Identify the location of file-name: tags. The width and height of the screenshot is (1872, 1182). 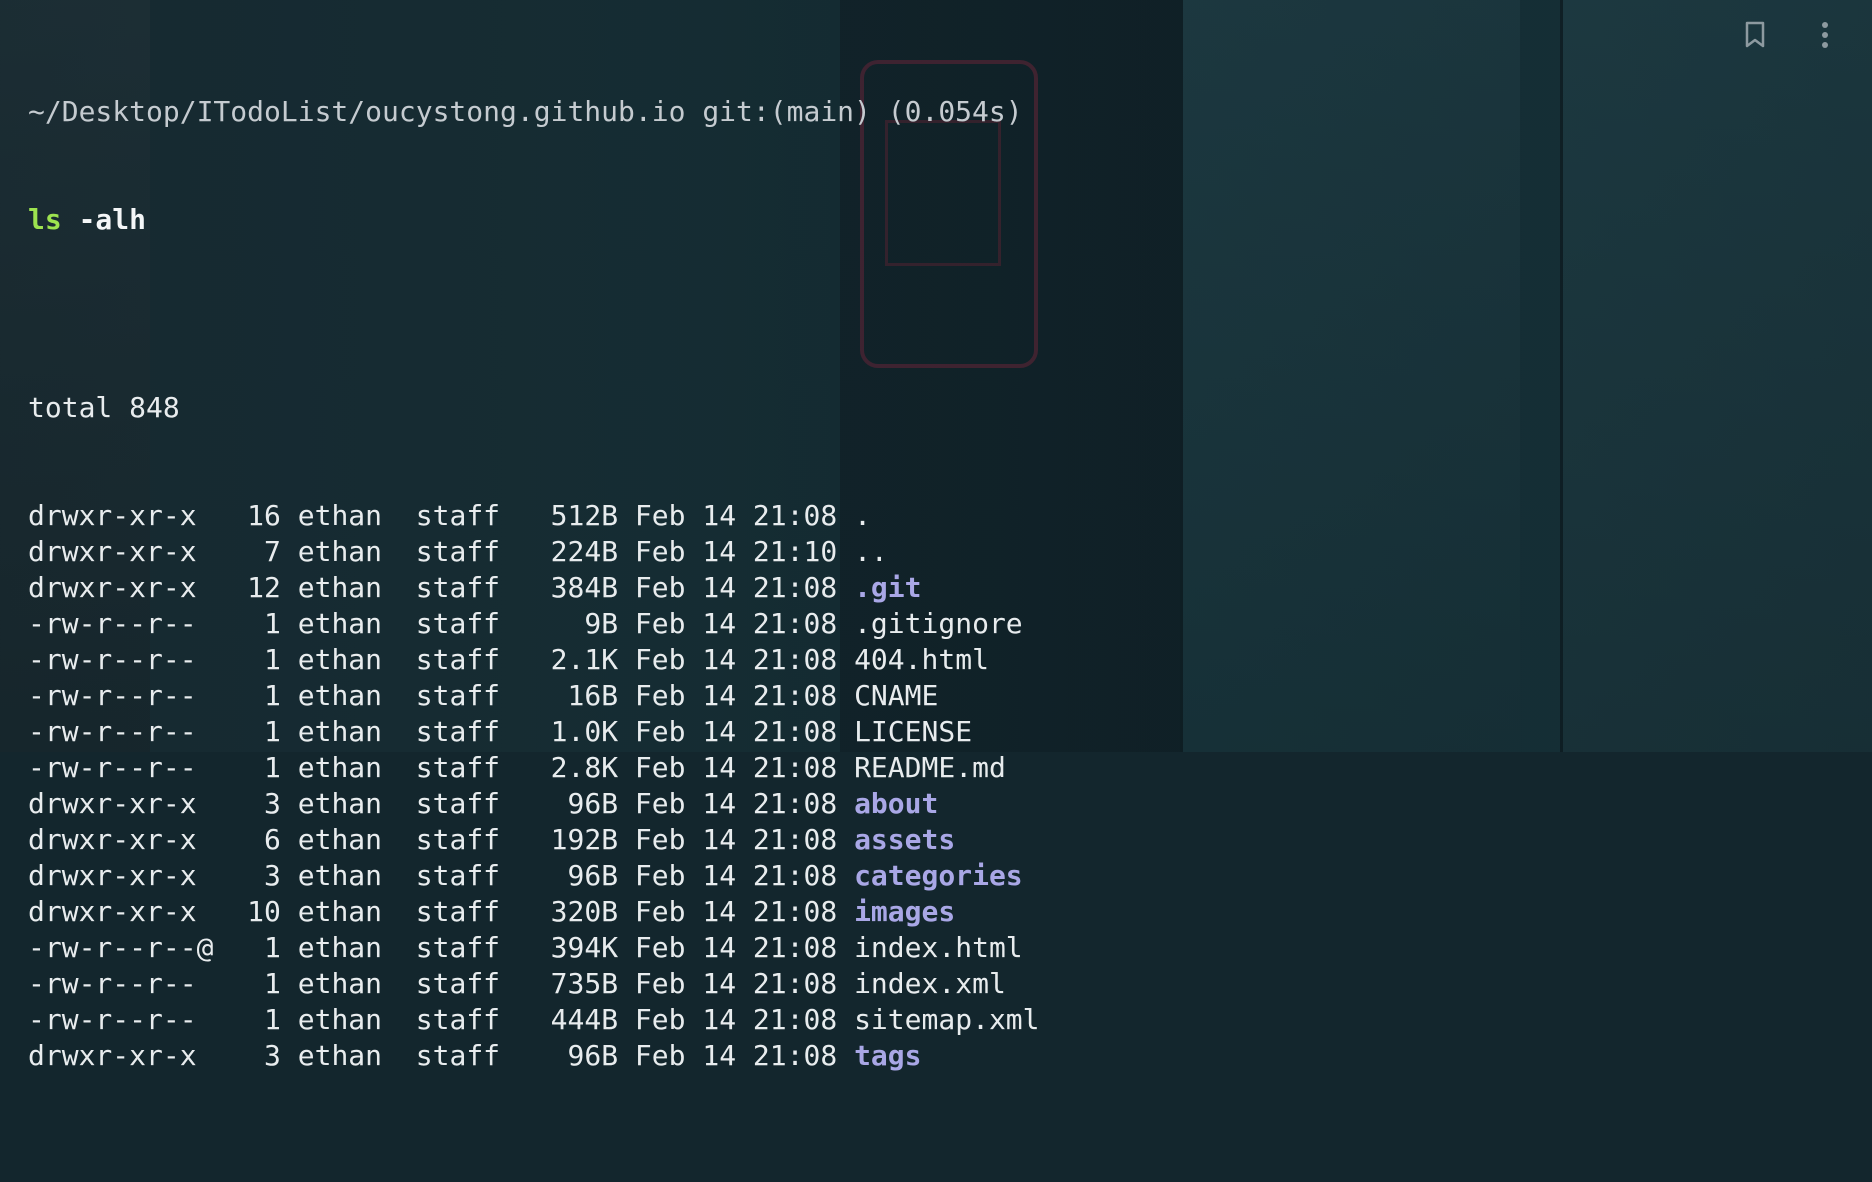
(887, 1055).